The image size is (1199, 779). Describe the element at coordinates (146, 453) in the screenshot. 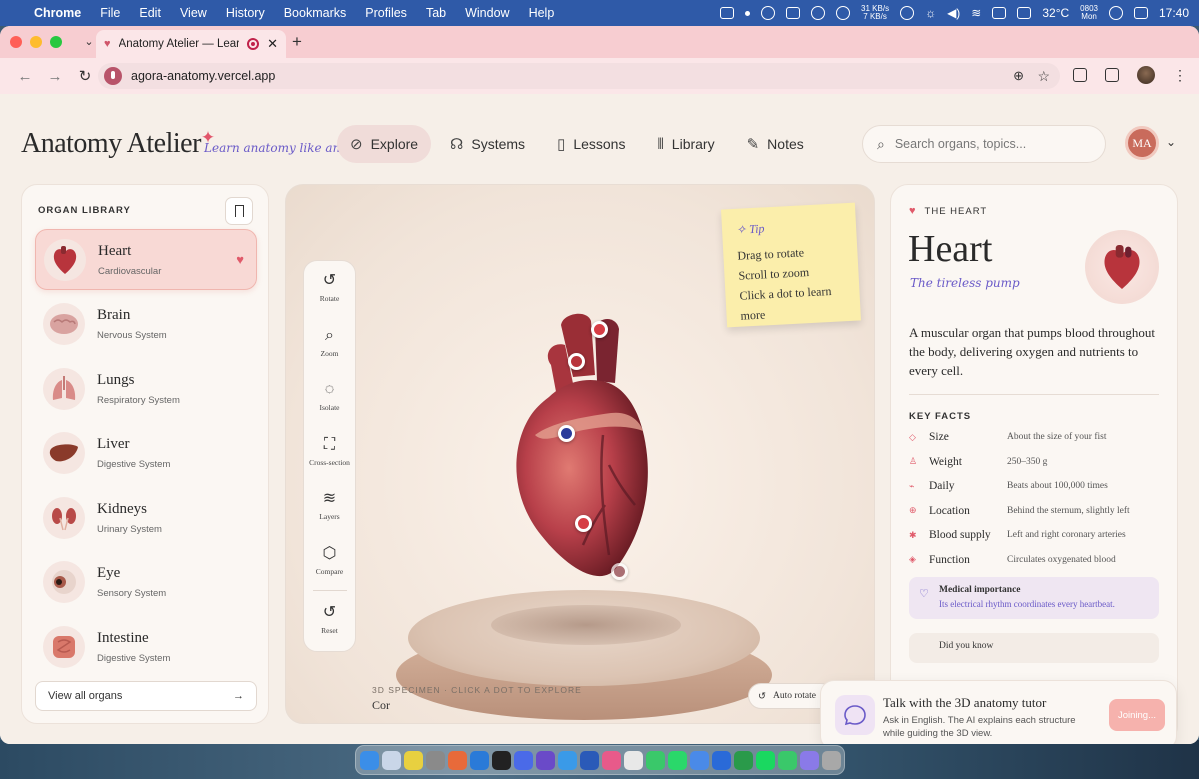

I see `organ-item-liver: Liver Digestive System` at that location.